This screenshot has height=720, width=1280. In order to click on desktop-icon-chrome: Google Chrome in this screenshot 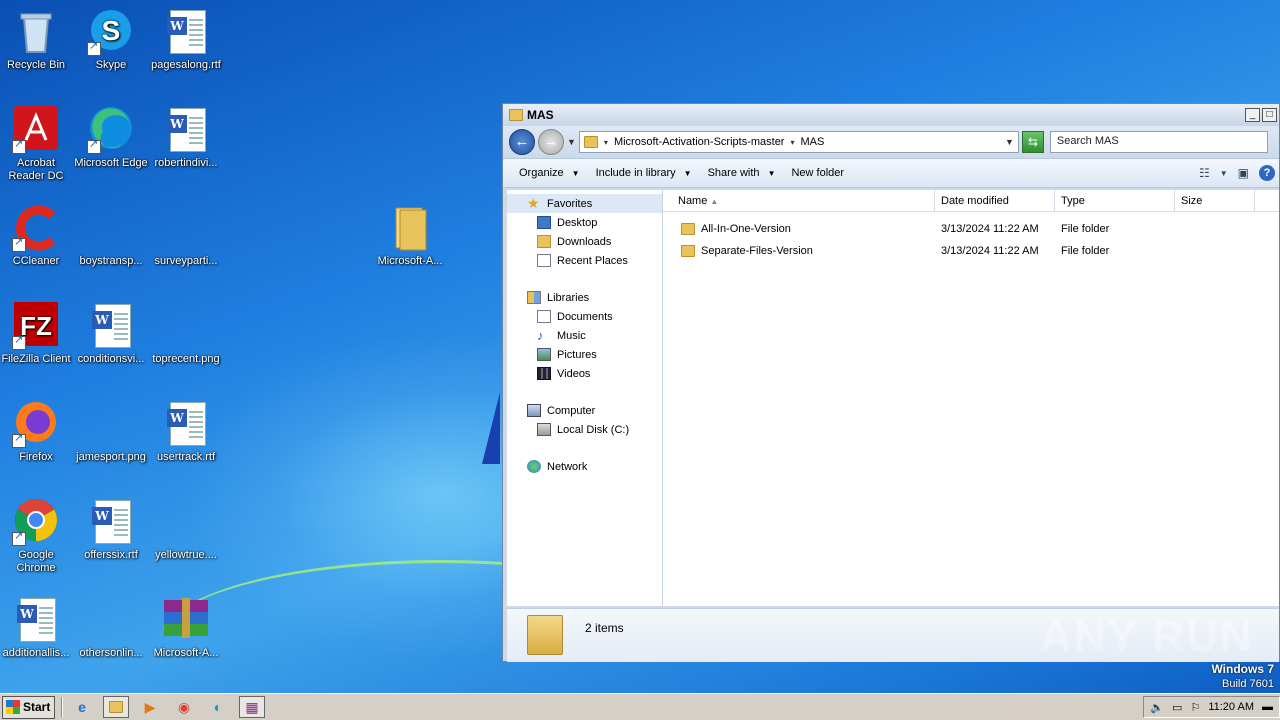, I will do `click(37, 536)`.